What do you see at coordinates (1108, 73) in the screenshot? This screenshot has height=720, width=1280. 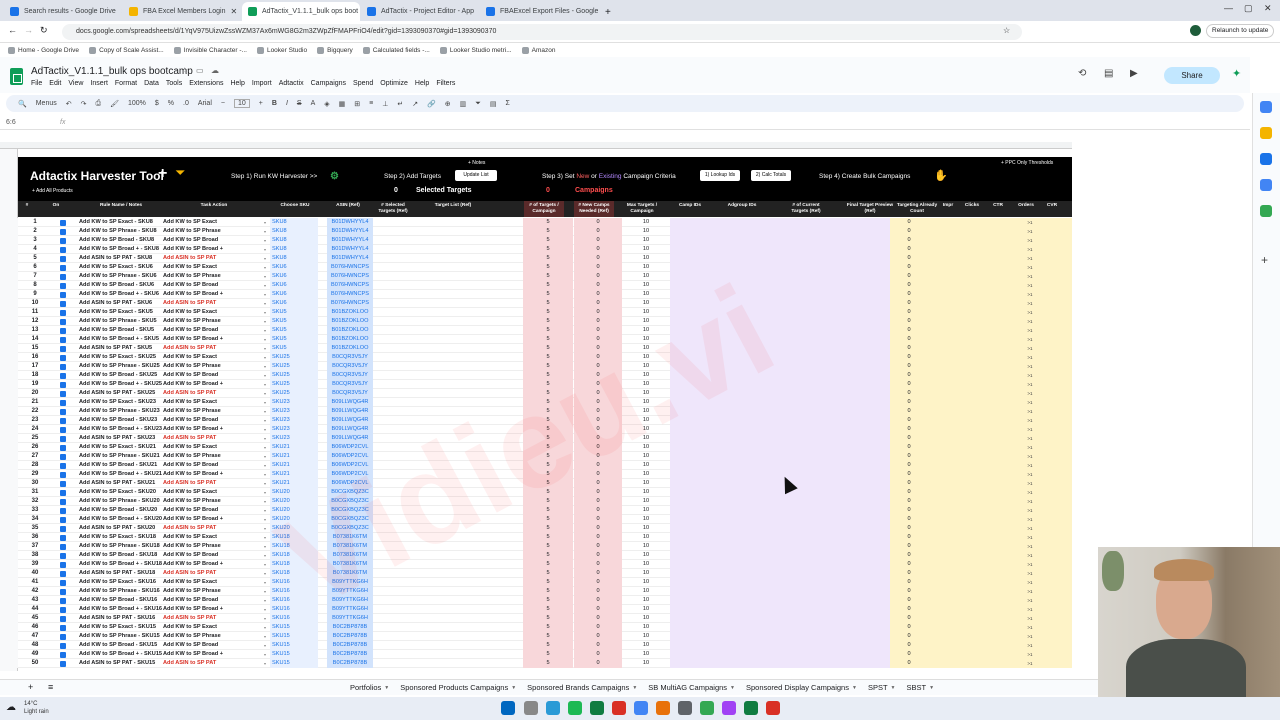 I see `comments-icon: ▤` at bounding box center [1108, 73].